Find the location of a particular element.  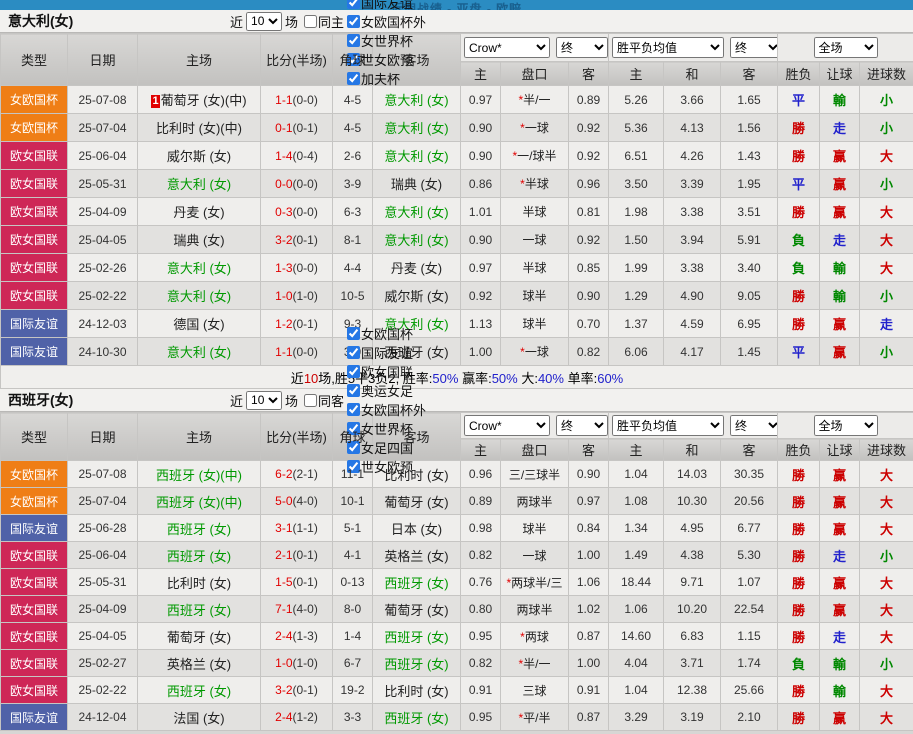

handicap-away-odds: 1.02 is located at coordinates (588, 609).